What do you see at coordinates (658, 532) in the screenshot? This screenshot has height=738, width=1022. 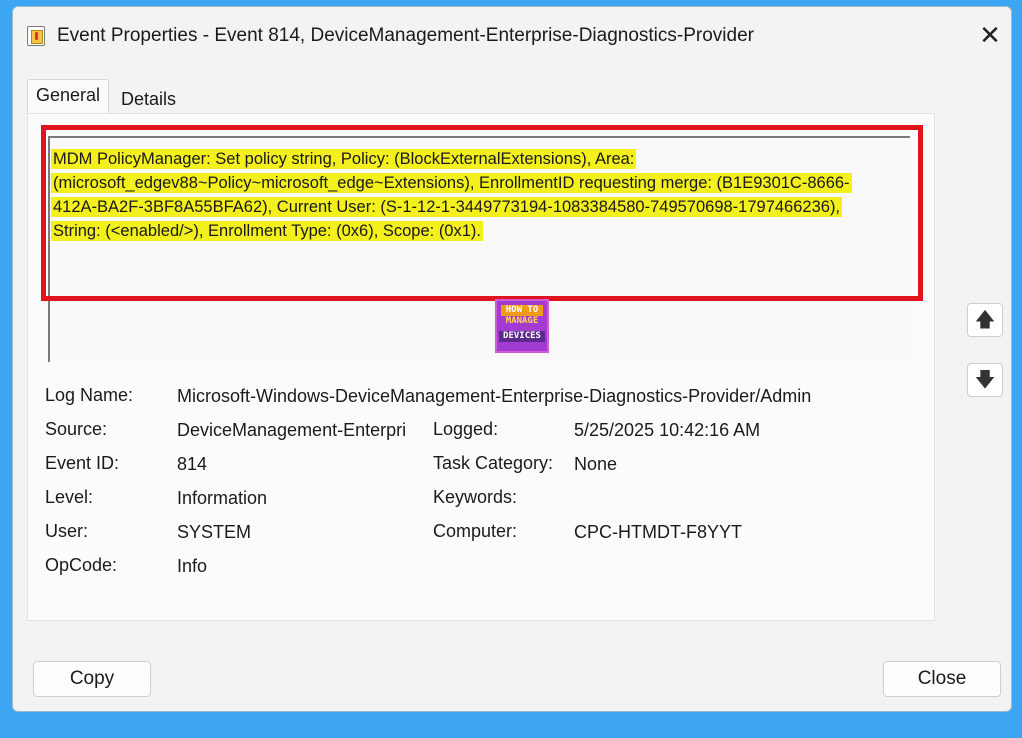 I see `computer-value: CPC-HTMDT-F8YYT` at bounding box center [658, 532].